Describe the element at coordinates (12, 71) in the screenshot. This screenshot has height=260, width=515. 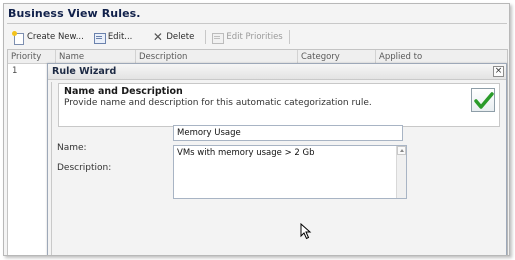
I see `table-row: 1` at that location.